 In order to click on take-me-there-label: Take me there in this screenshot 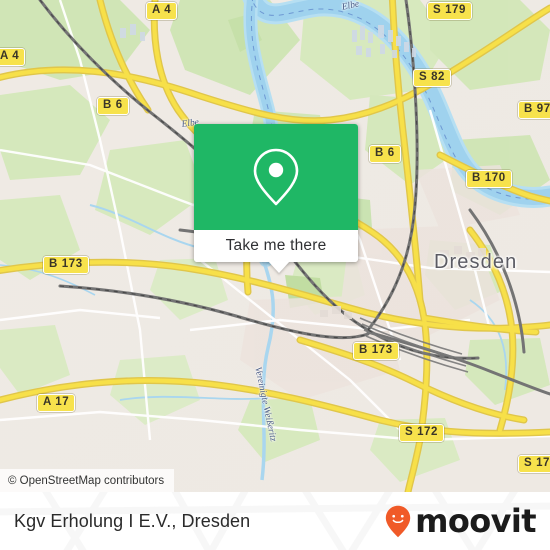, I will do `click(276, 245)`.